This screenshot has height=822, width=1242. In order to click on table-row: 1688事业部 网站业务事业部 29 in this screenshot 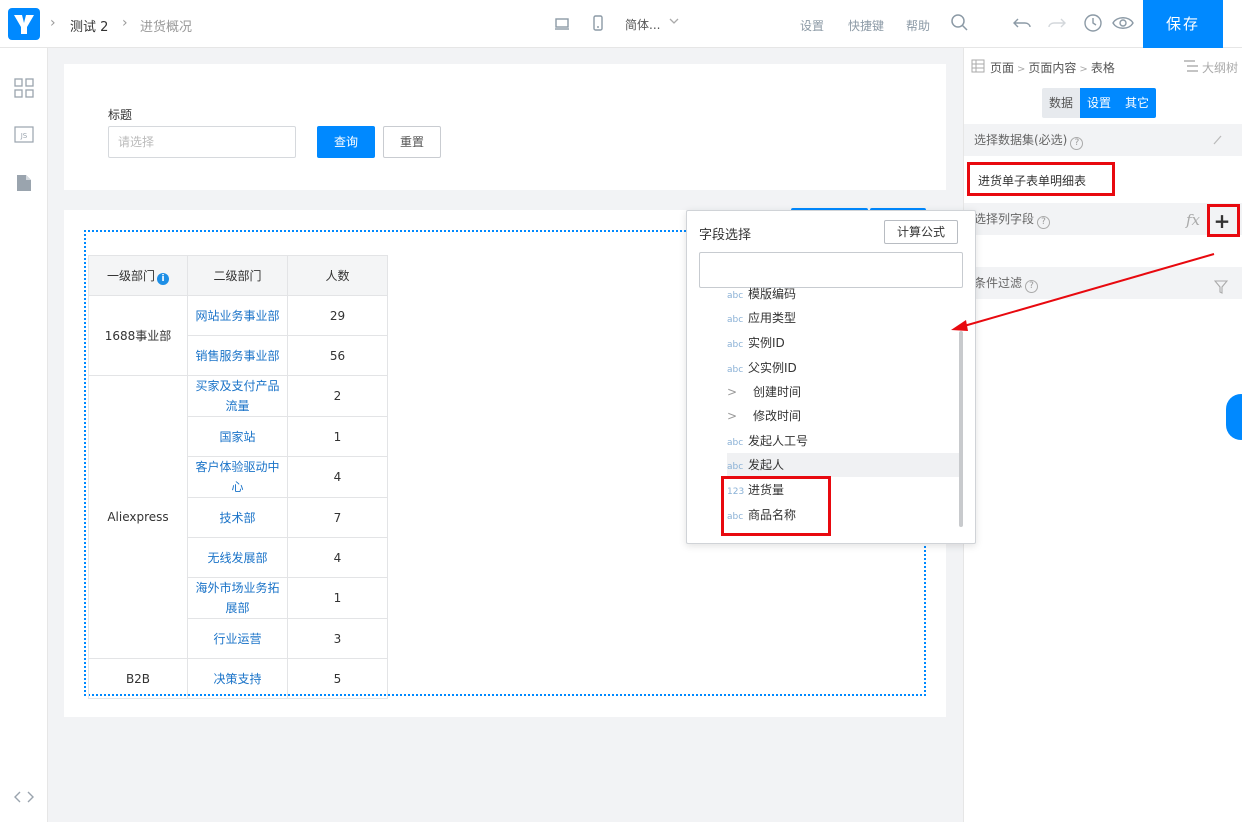, I will do `click(238, 335)`.